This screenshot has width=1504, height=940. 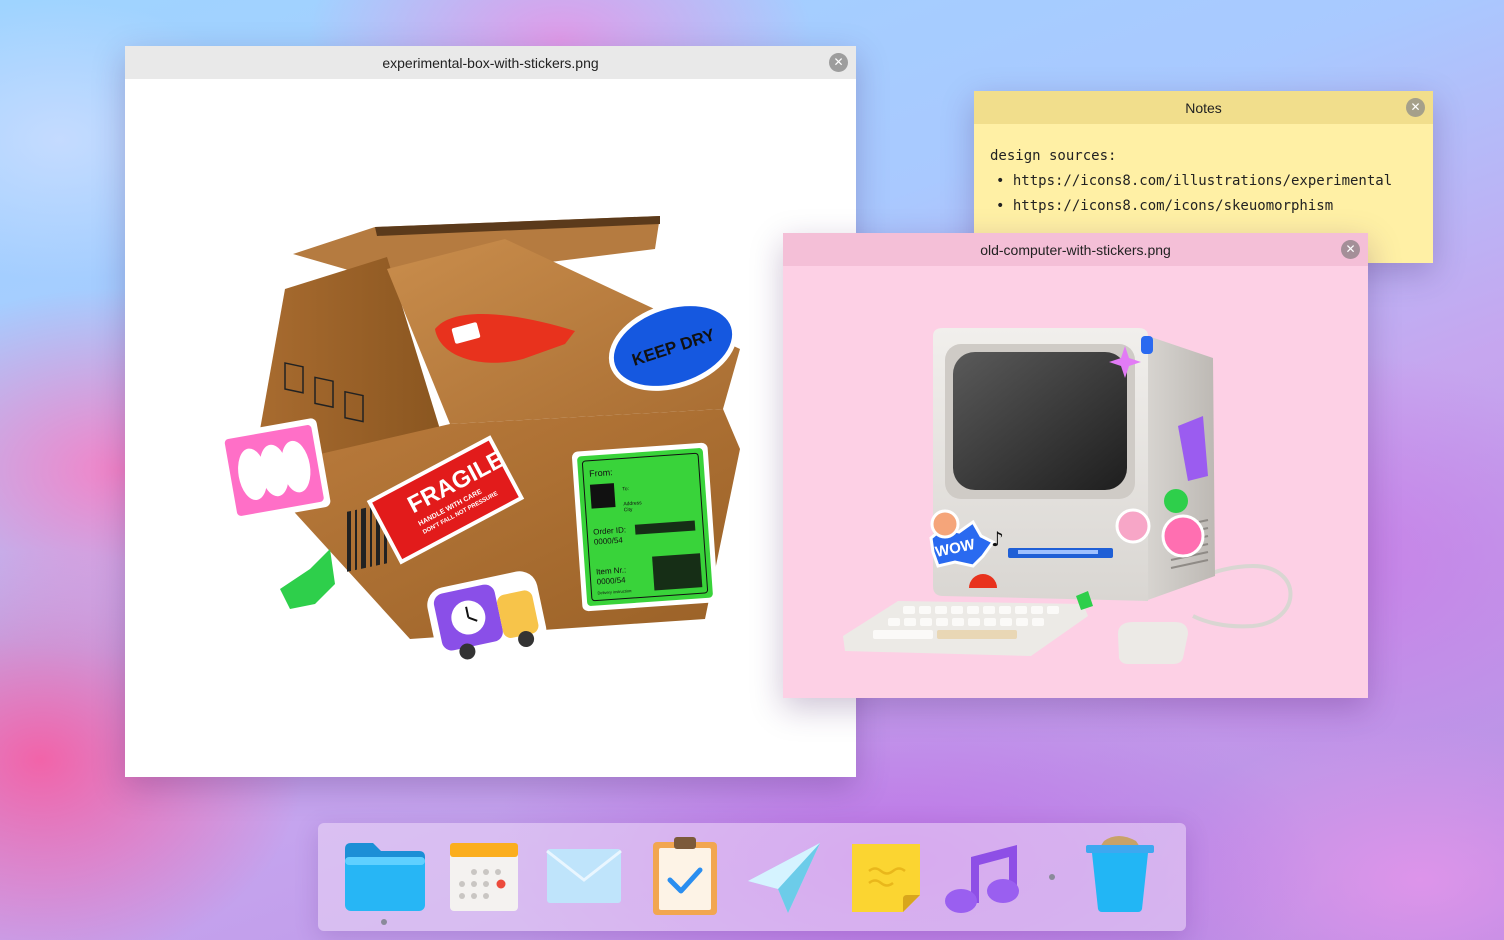 I want to click on label-city: City, so click(x=629, y=510).